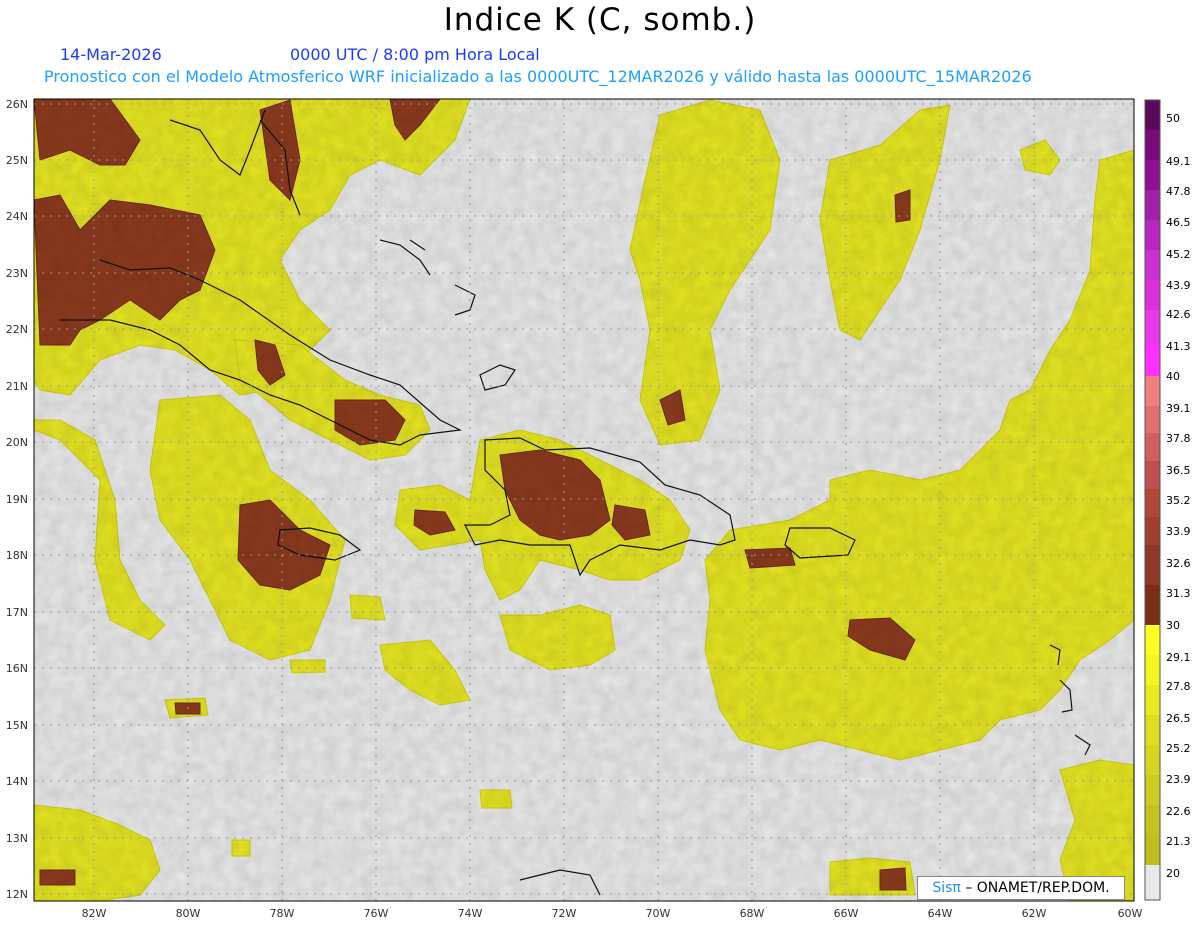 The image size is (1200, 927). Describe the element at coordinates (1178, 285) in the screenshot. I see `legend-label: 43.9` at that location.